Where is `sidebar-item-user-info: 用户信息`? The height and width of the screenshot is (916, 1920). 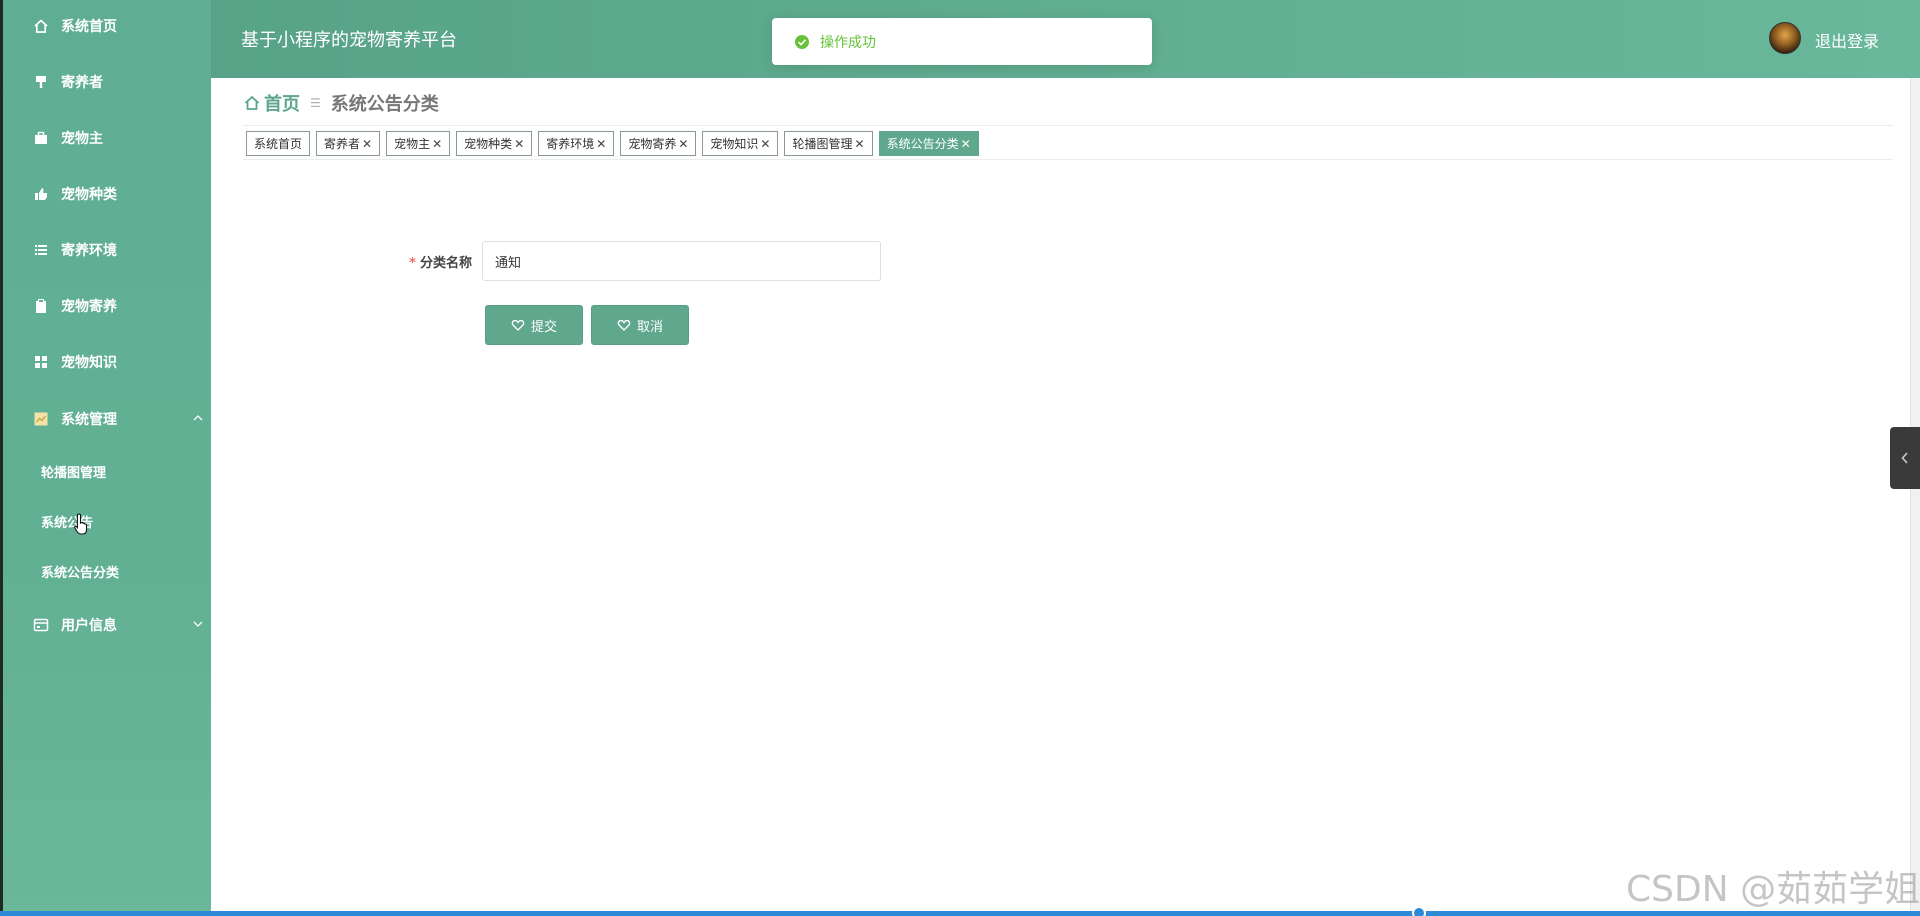 sidebar-item-user-info: 用户信息 is located at coordinates (107, 625).